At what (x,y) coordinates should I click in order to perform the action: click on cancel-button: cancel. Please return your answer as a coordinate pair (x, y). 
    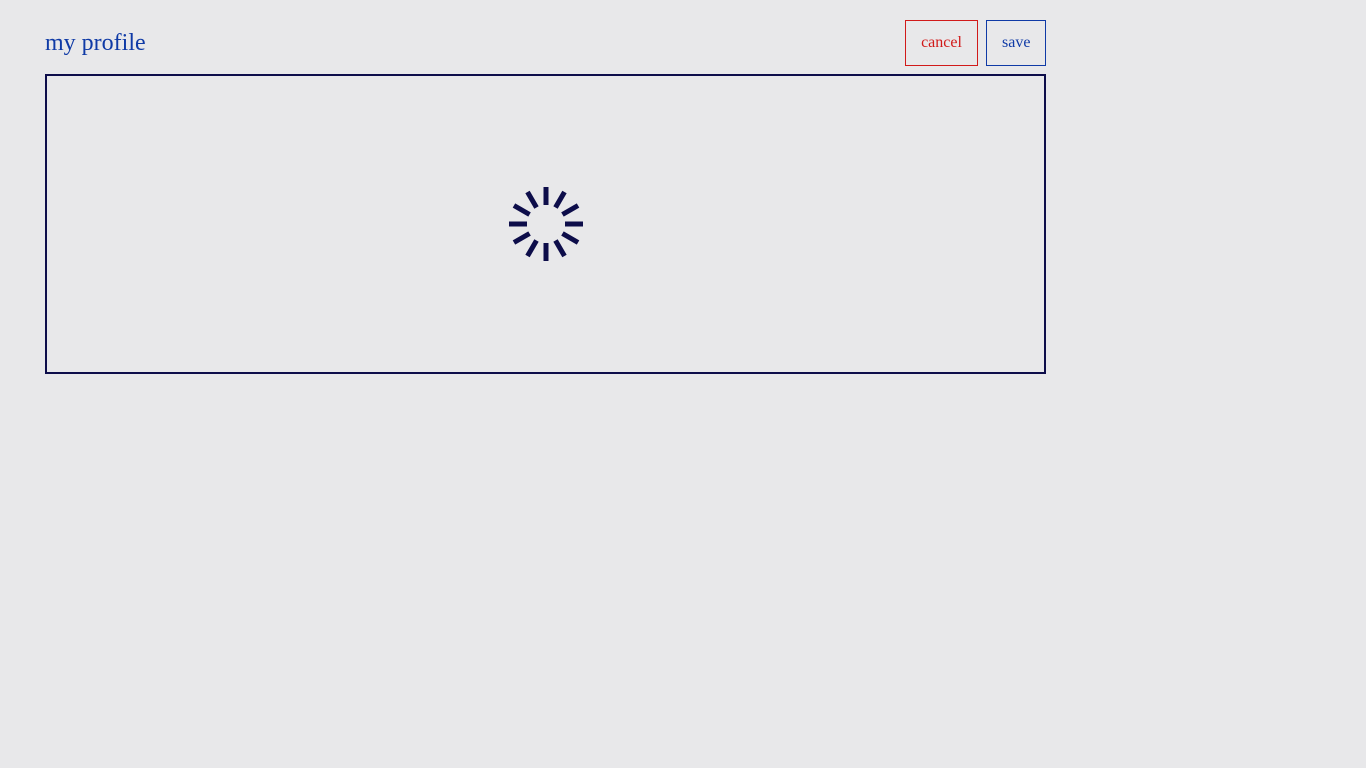
    Looking at the image, I should click on (941, 43).